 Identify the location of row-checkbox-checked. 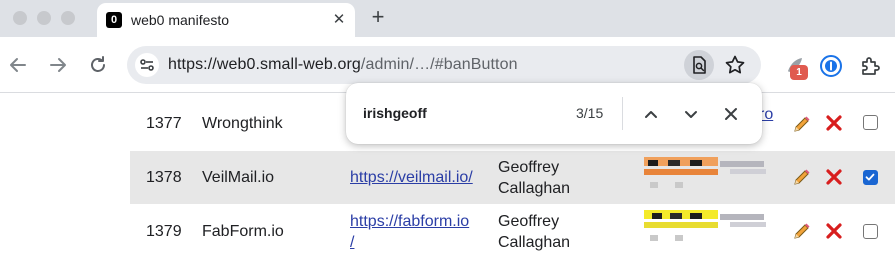
(870, 177).